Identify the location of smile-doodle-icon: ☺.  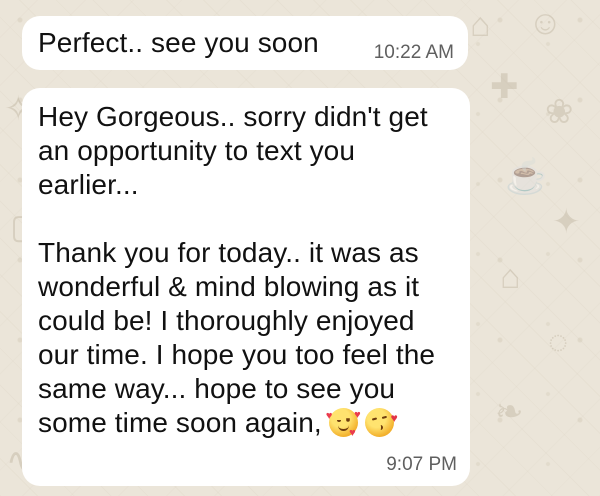
(545, 23).